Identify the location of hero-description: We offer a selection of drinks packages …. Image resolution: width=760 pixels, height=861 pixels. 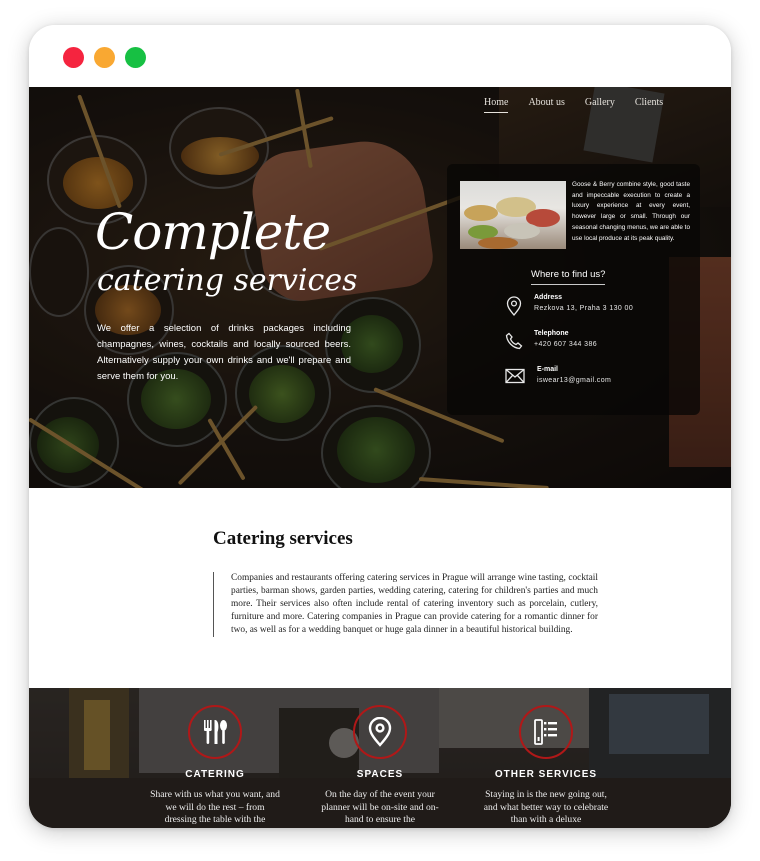
(224, 352).